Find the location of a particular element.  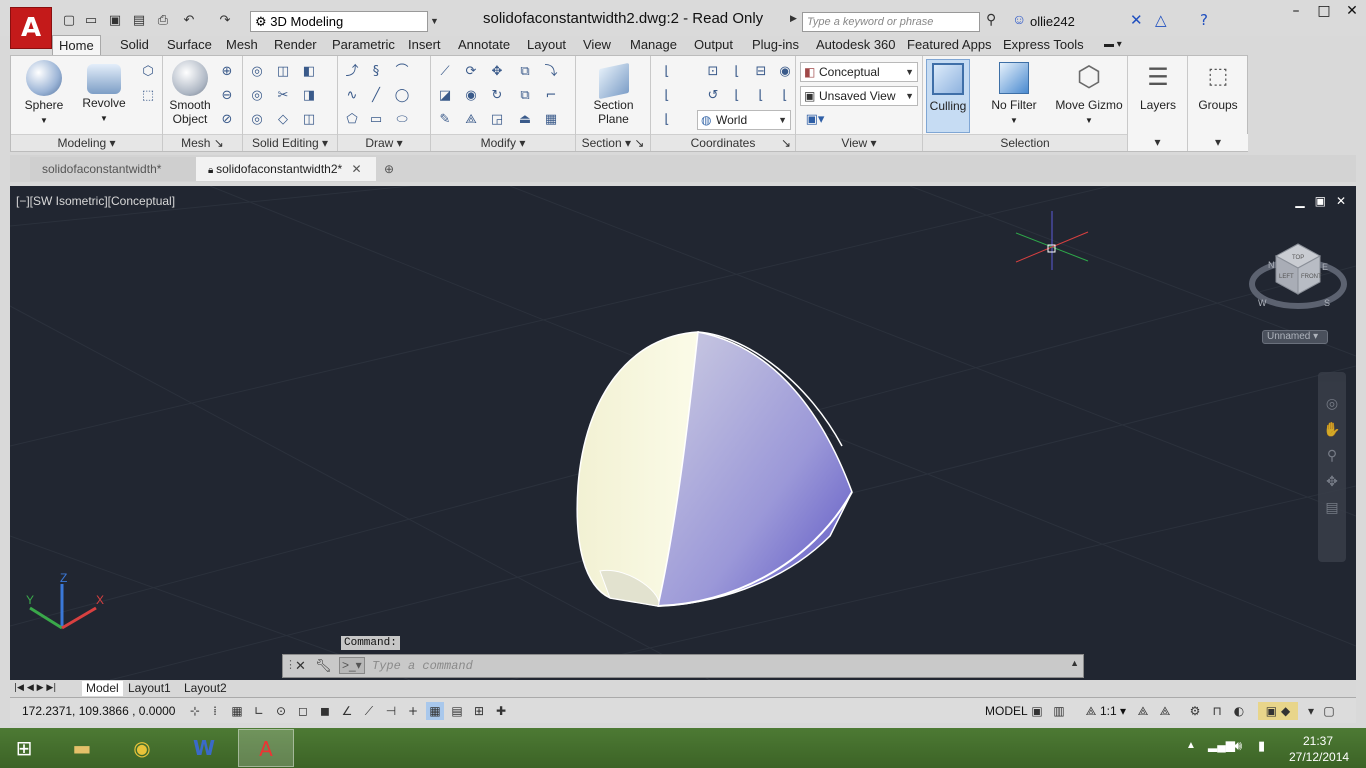

intersect-icon: ◎ is located at coordinates (257, 120).